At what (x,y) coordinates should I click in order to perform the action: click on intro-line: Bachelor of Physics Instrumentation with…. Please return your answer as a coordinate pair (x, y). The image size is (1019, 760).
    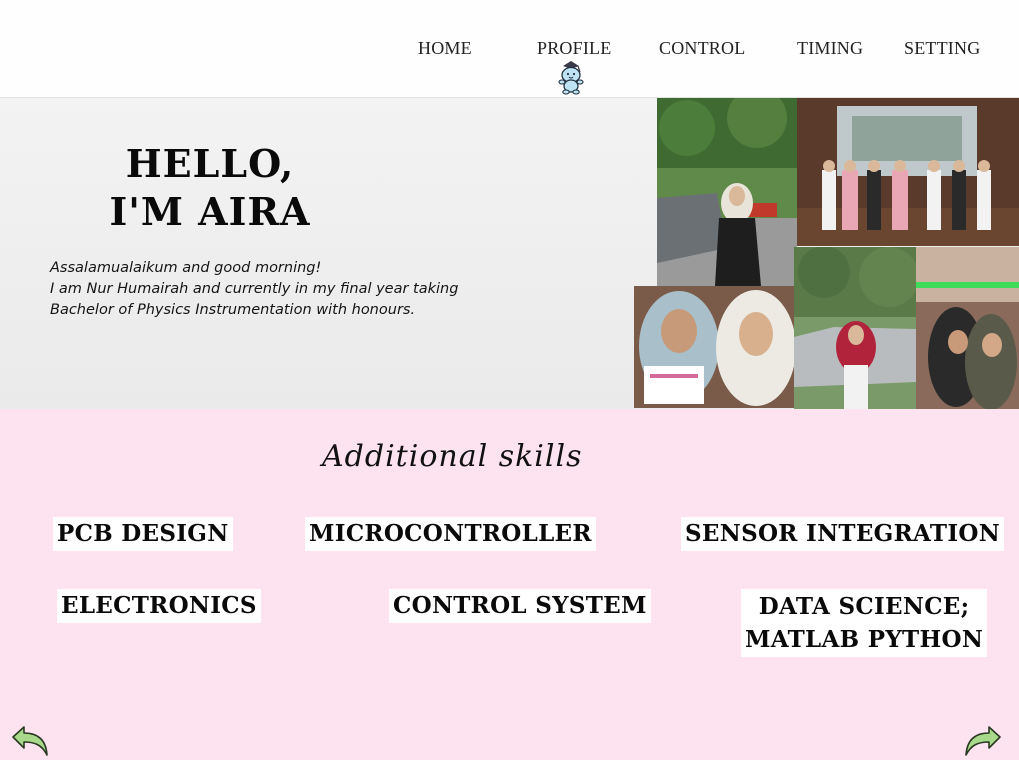
    Looking at the image, I should click on (233, 310).